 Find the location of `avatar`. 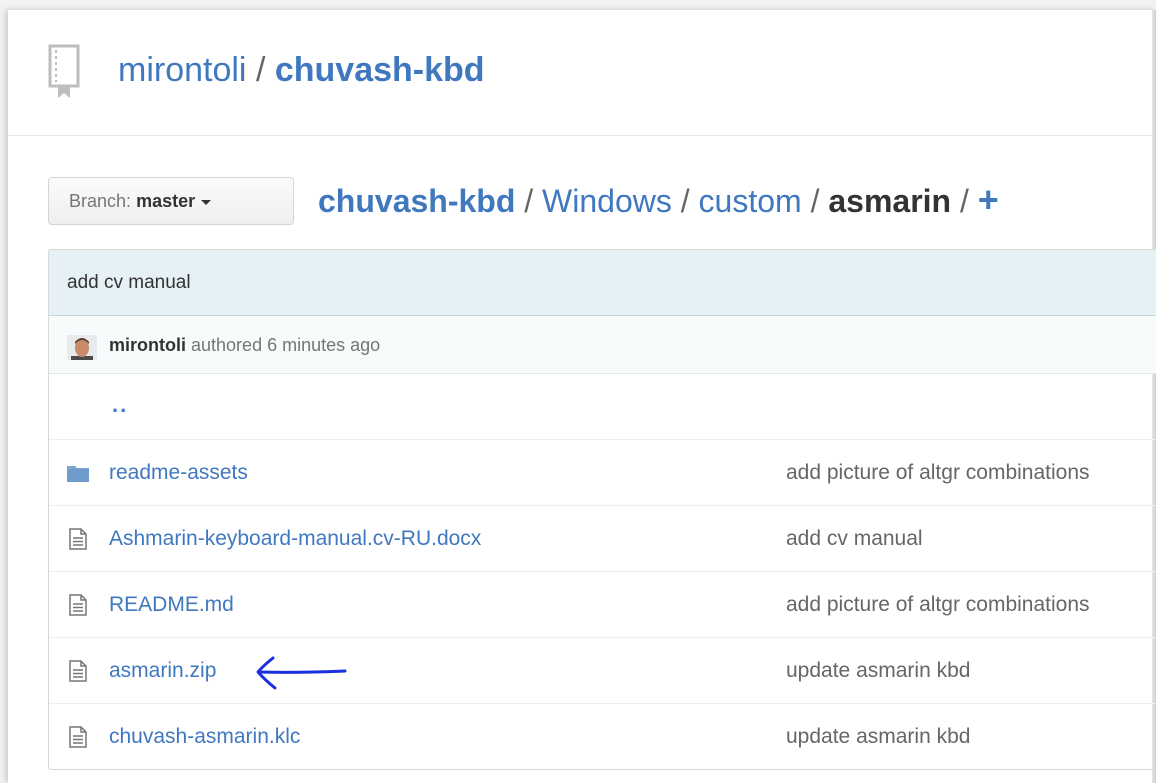

avatar is located at coordinates (82, 345).